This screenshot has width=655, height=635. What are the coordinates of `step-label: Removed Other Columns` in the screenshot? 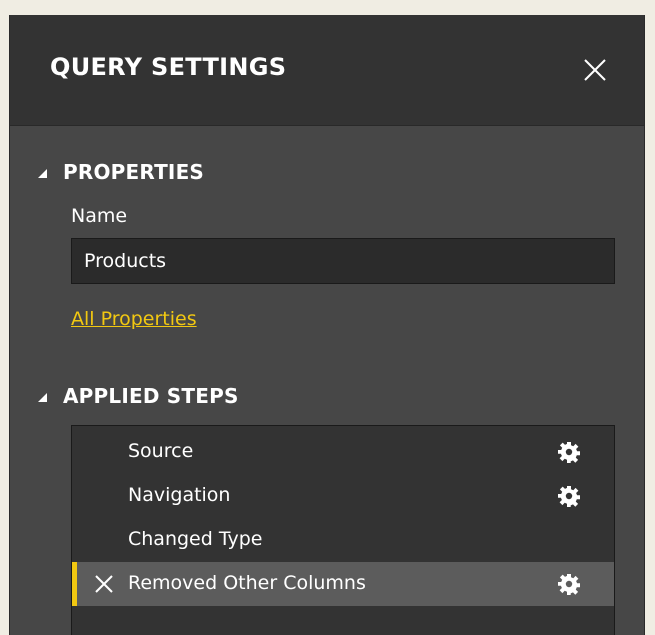 It's located at (247, 583).